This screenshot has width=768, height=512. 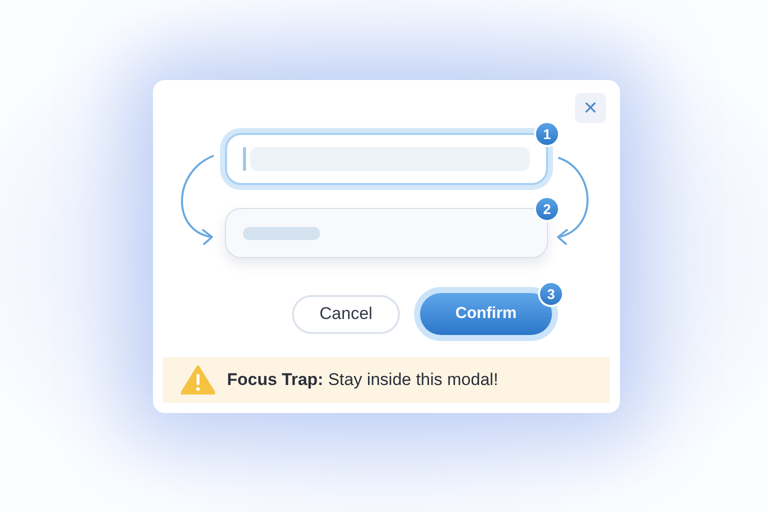 What do you see at coordinates (590, 108) in the screenshot?
I see `close-button: ✕` at bounding box center [590, 108].